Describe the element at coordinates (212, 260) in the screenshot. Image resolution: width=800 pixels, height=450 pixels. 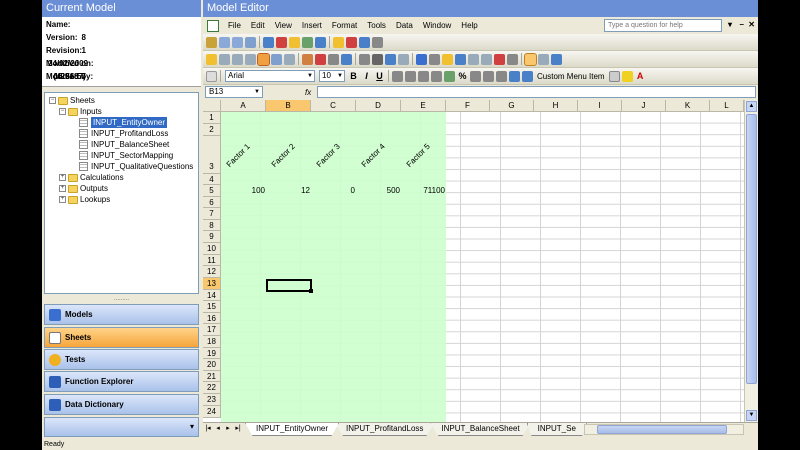
I see `row-header: 11` at that location.